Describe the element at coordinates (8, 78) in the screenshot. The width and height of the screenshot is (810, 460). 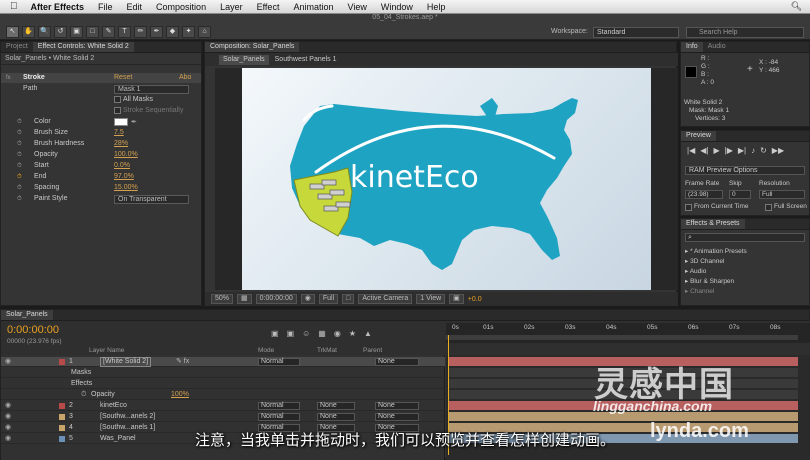
I see `fx-icon: fx` at that location.